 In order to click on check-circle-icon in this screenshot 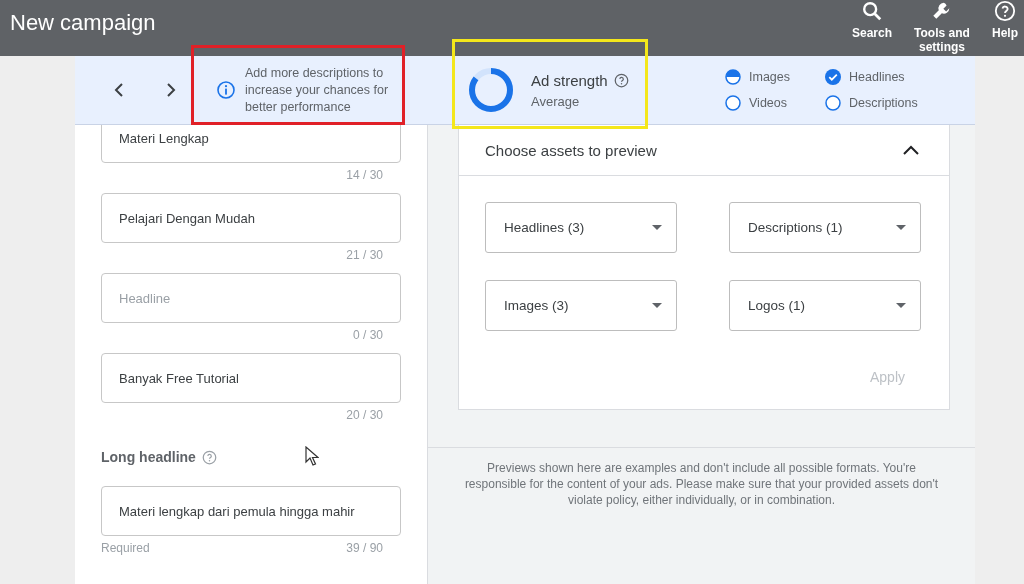, I will do `click(833, 77)`.